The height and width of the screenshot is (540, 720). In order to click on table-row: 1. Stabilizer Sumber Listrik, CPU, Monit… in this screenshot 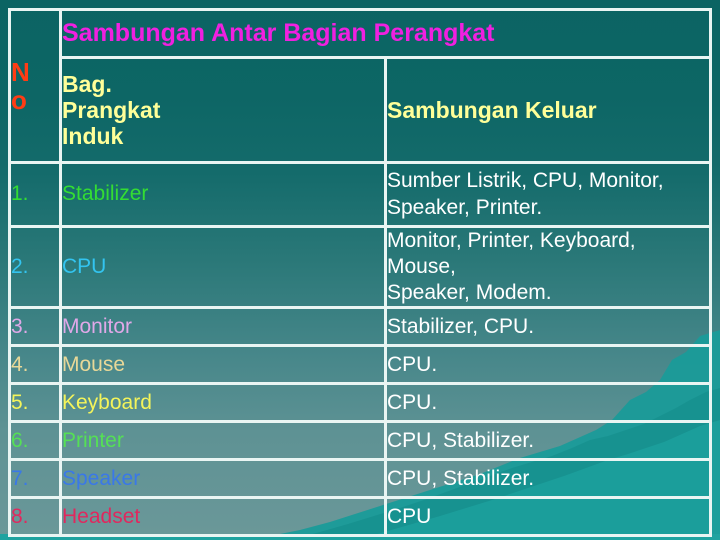, I will do `click(360, 194)`.